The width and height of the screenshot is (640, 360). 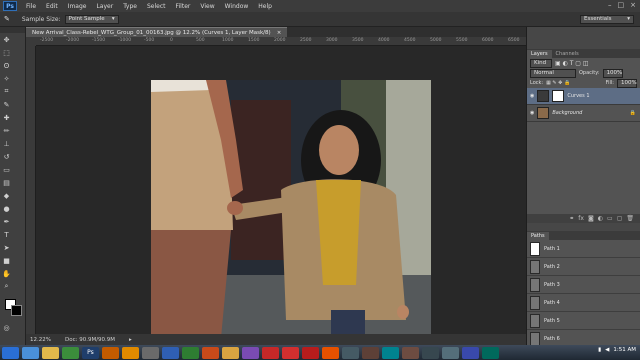 I want to click on type-tool-icon: T, so click(x=6, y=234).